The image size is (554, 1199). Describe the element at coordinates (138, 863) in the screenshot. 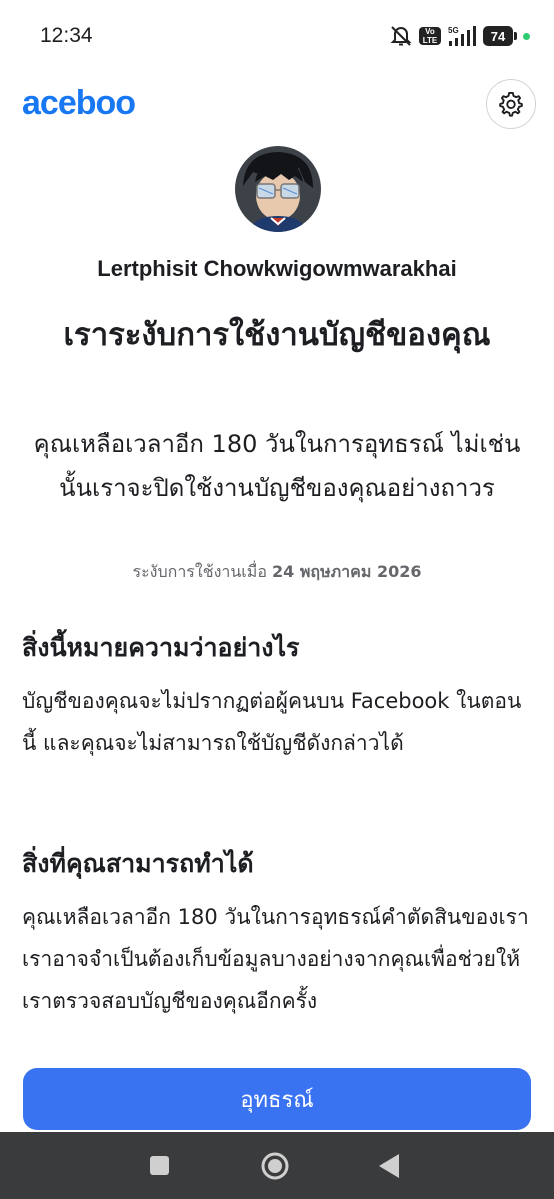

I see `section-heading-what-you-can-do: สิ่งที่คุณสามารถทำได้` at that location.